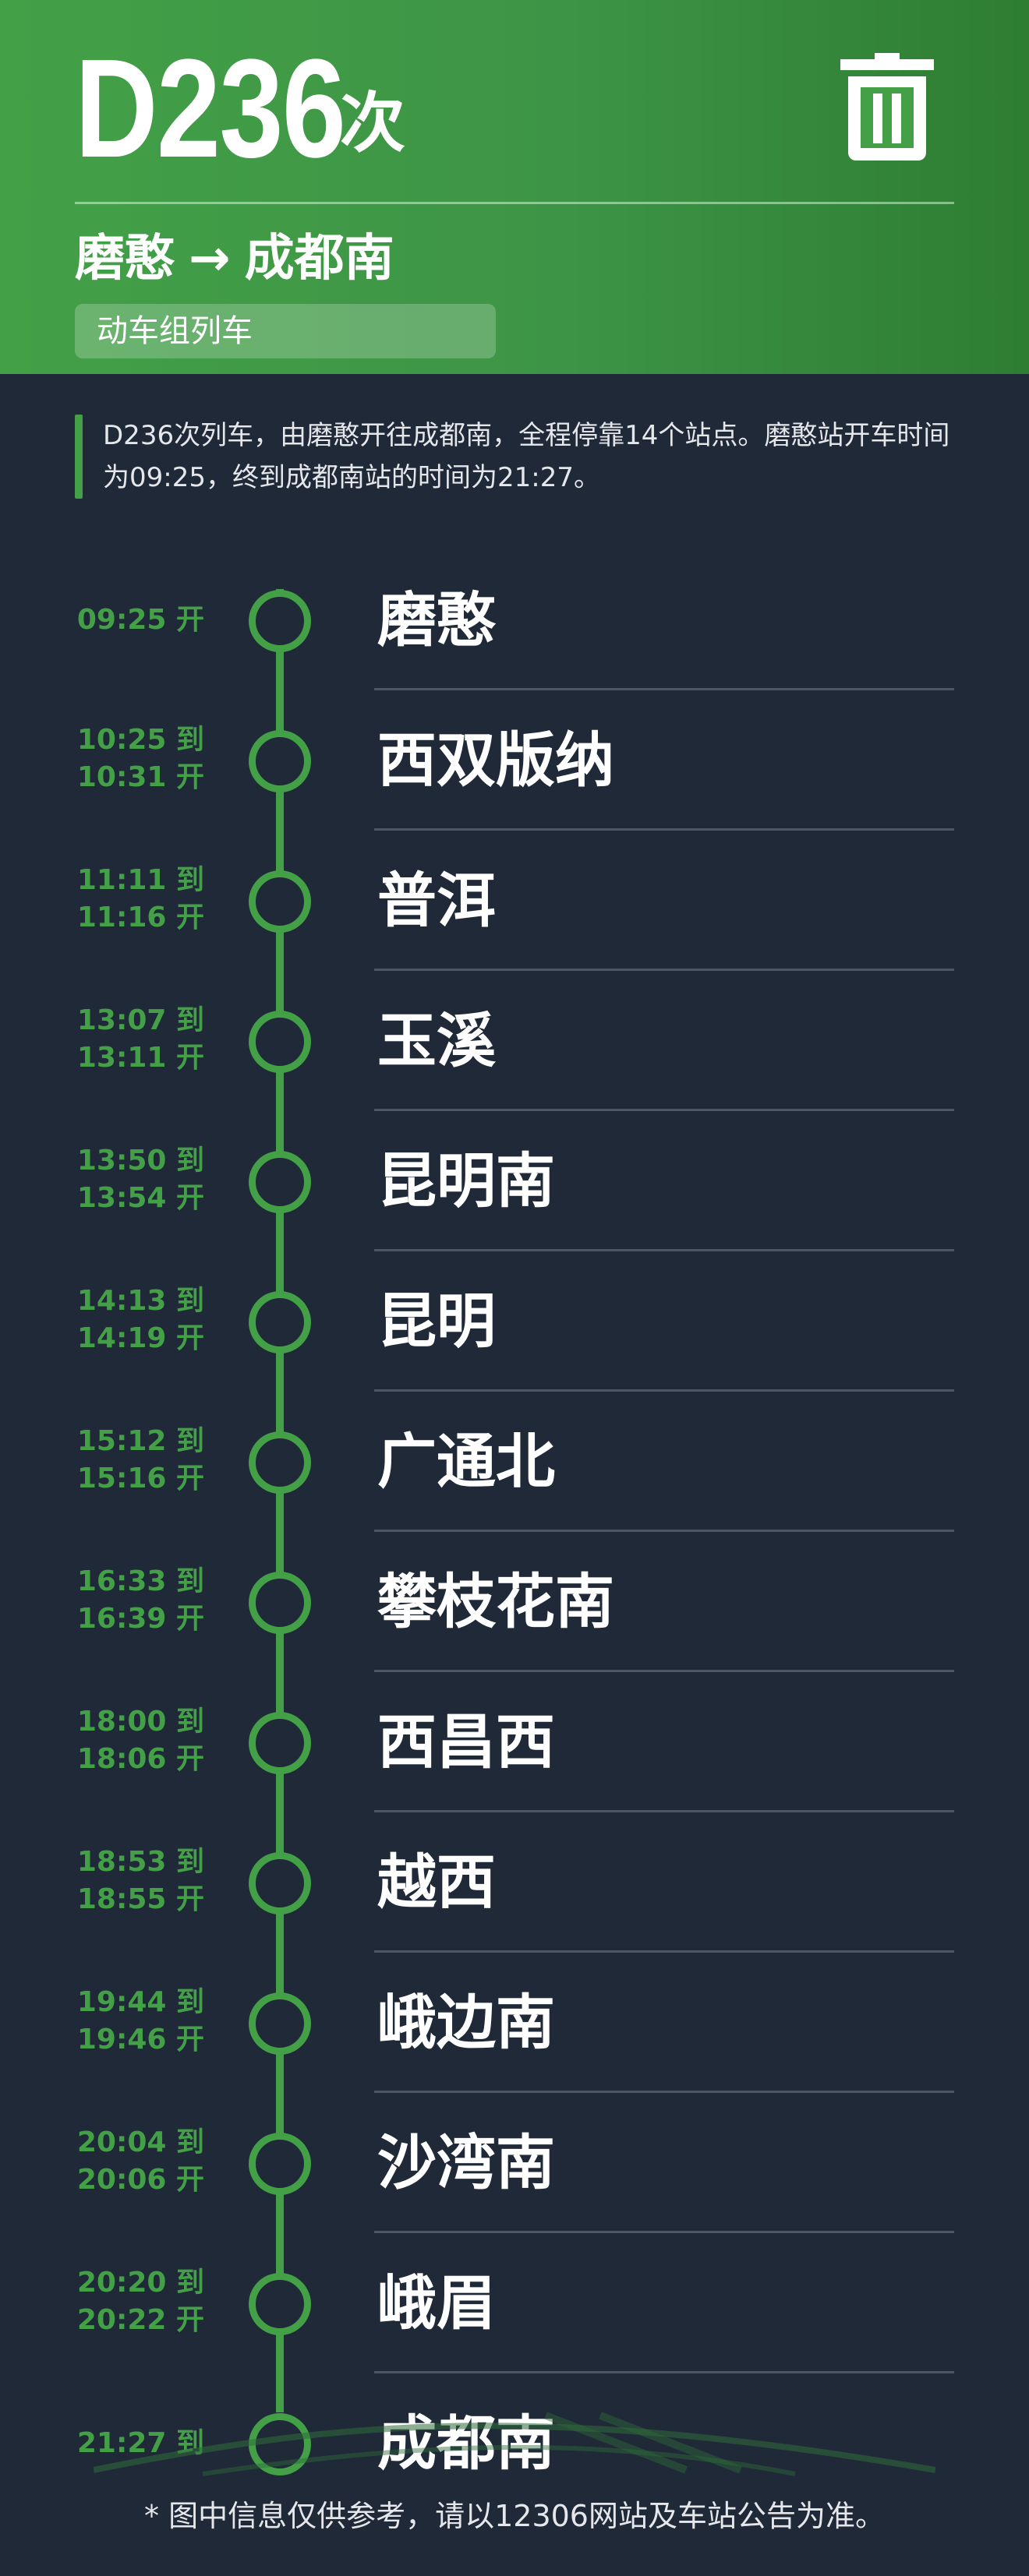 The width and height of the screenshot is (1029, 2576). Describe the element at coordinates (514, 203) in the screenshot. I see `header-divider` at that location.